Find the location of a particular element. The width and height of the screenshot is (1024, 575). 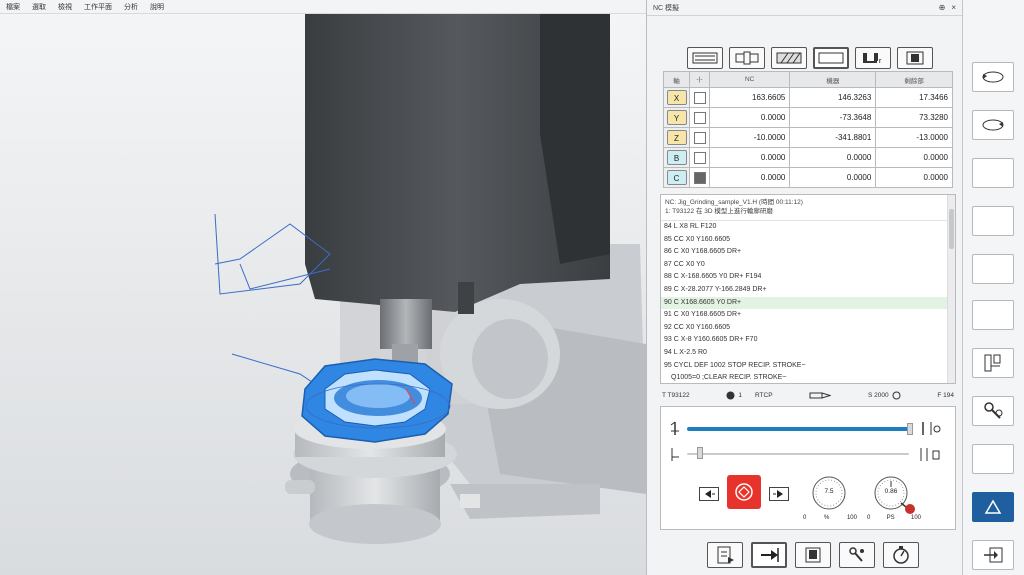

step-arrow-icon is located at coordinates (770, 555).